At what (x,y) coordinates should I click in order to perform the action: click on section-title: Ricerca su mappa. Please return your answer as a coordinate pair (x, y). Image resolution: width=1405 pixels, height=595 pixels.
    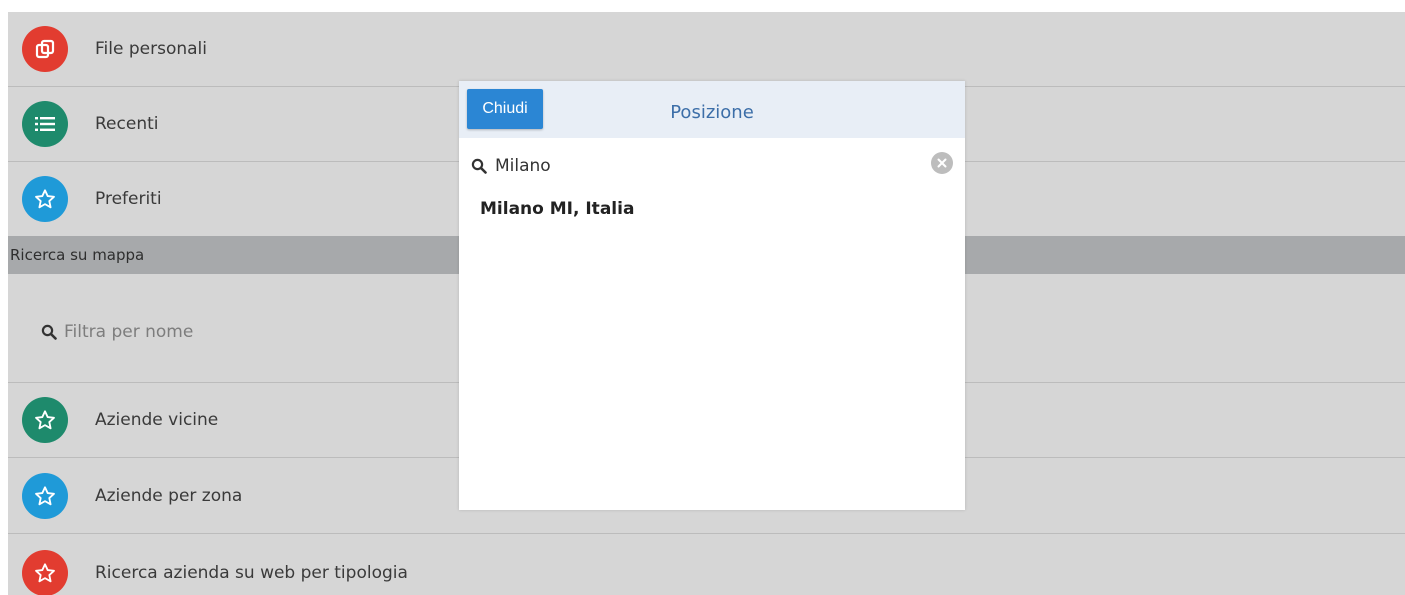
    Looking at the image, I should click on (77, 255).